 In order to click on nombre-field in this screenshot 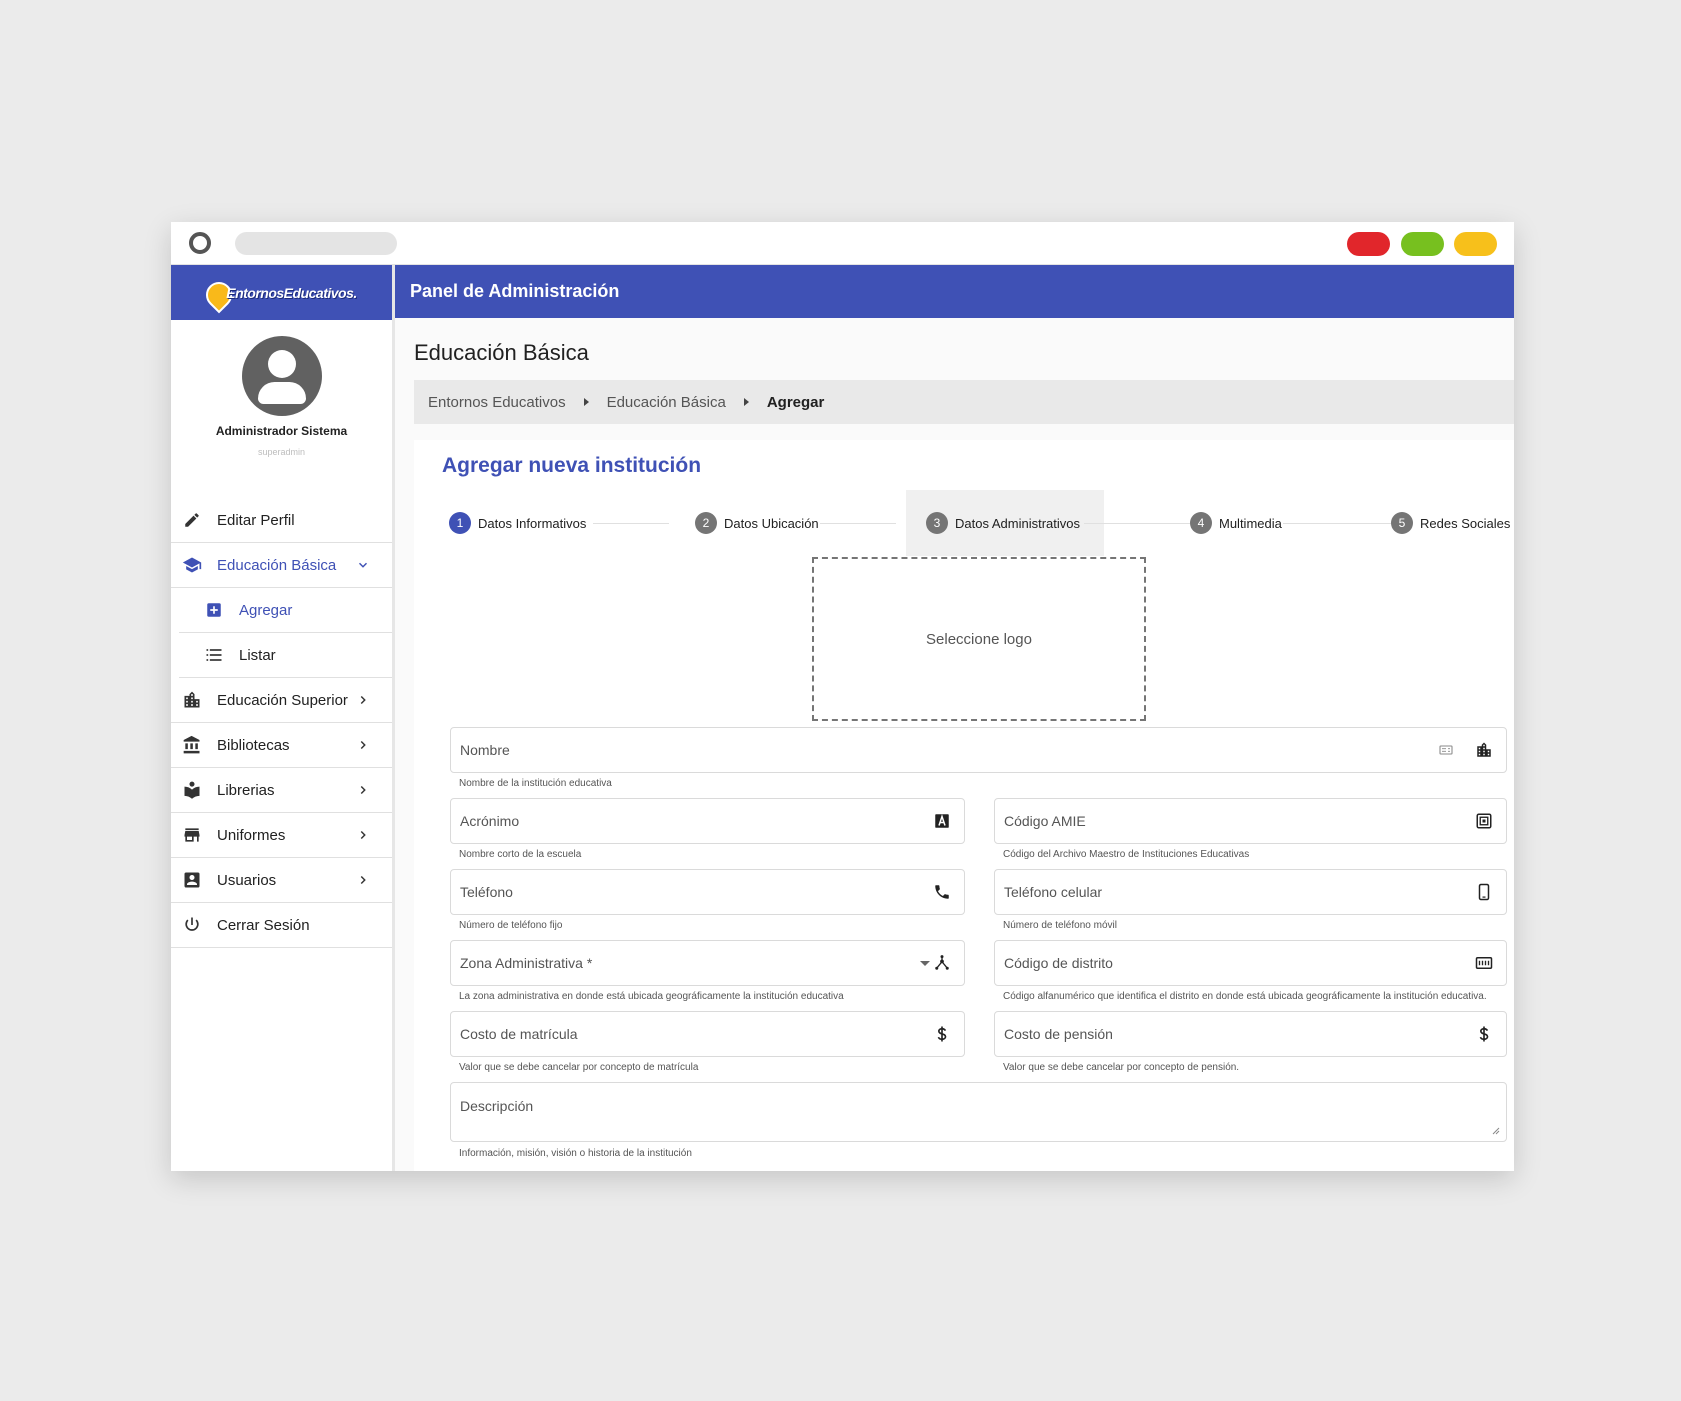, I will do `click(978, 750)`.